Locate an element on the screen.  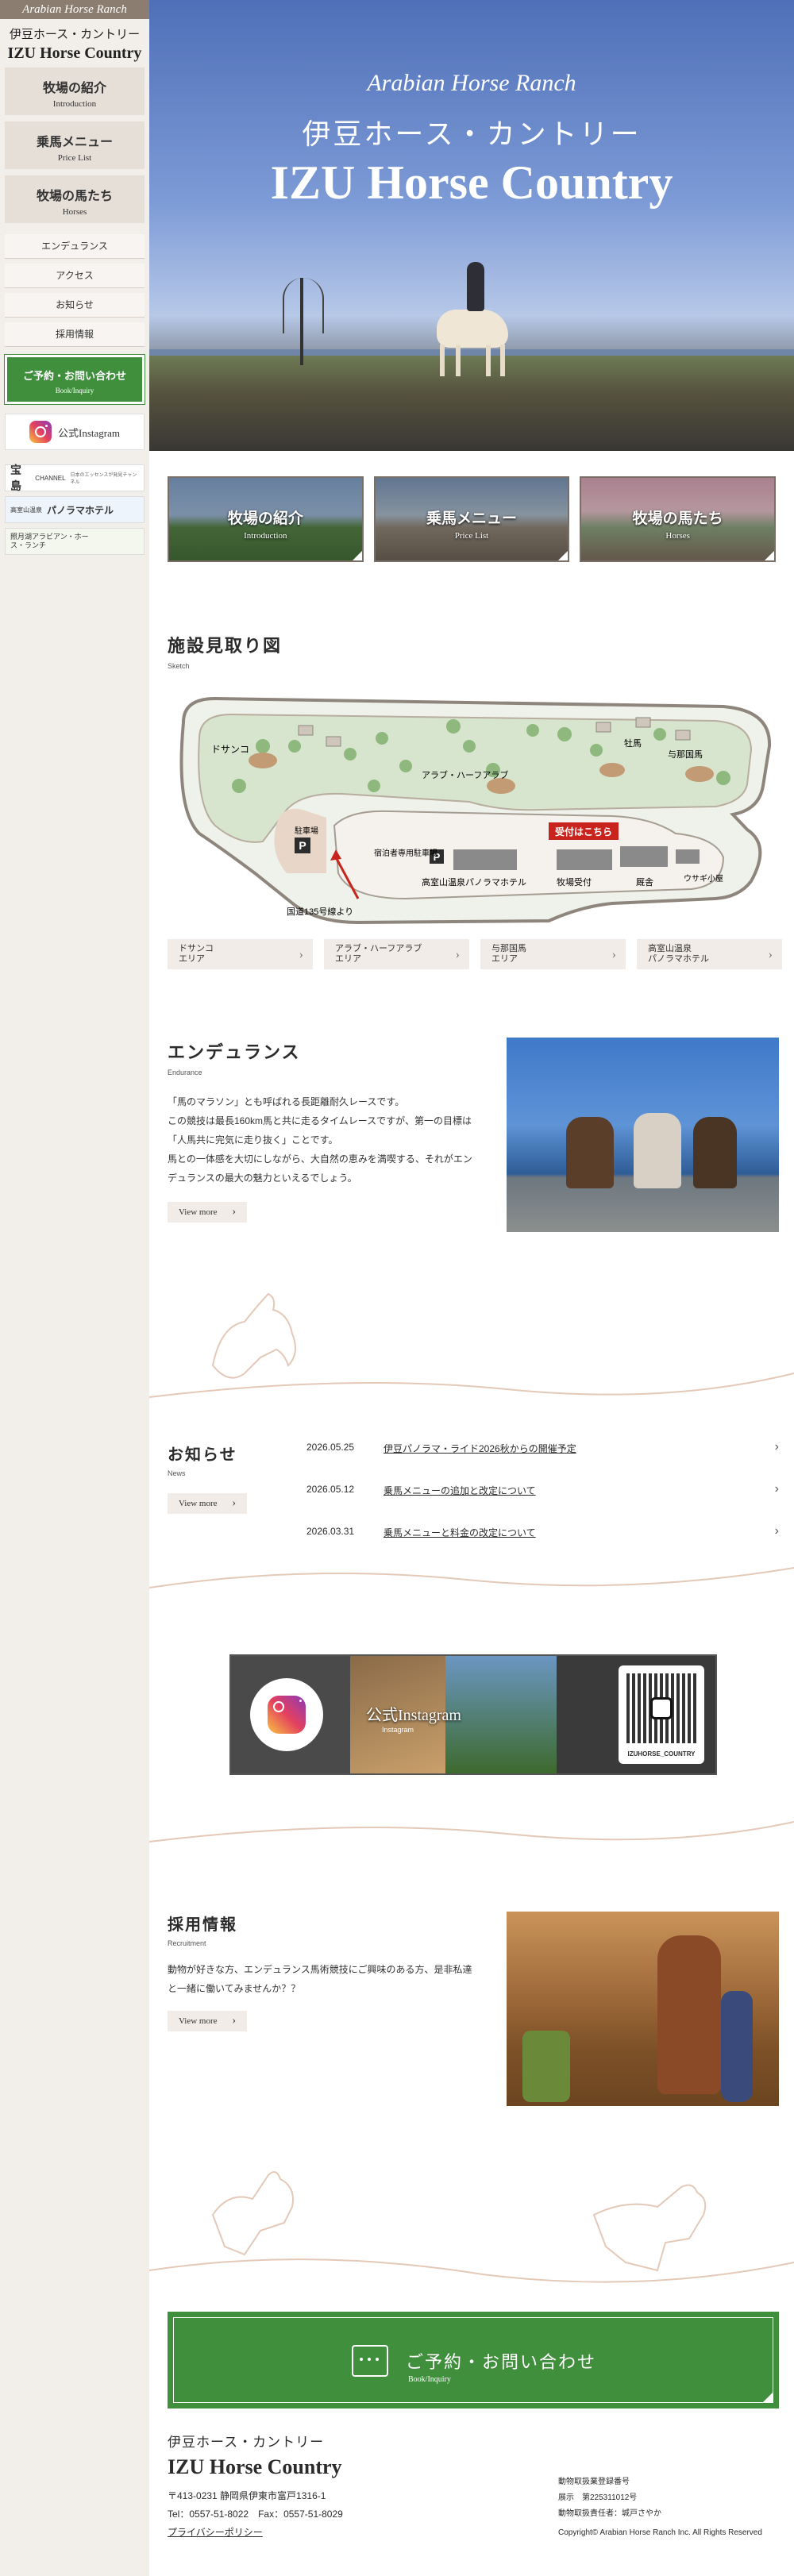
instagram-banner-sub: Instagram is located at coordinates (398, 1730).